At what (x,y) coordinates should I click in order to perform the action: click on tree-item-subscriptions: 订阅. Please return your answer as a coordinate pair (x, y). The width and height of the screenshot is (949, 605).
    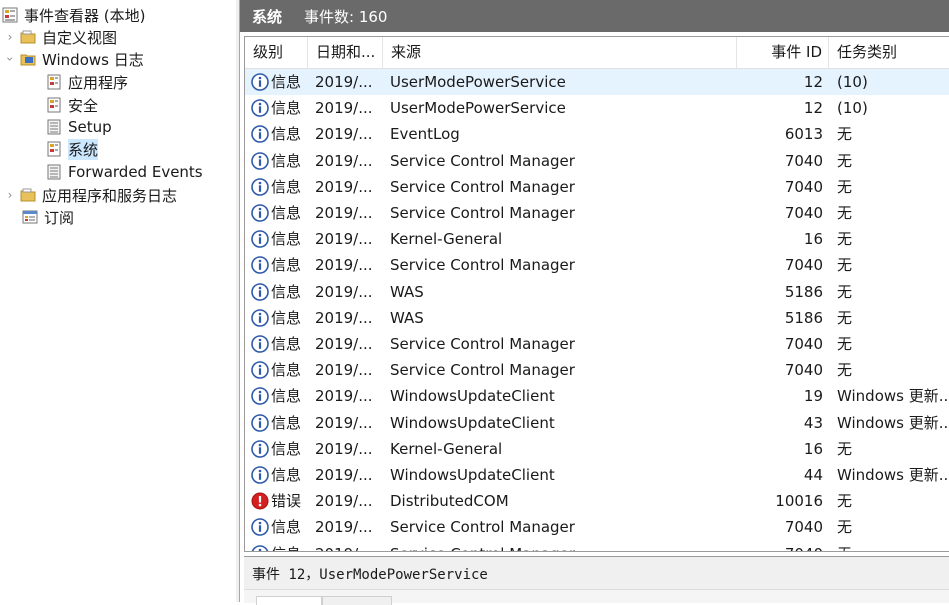
    Looking at the image, I should click on (48, 217).